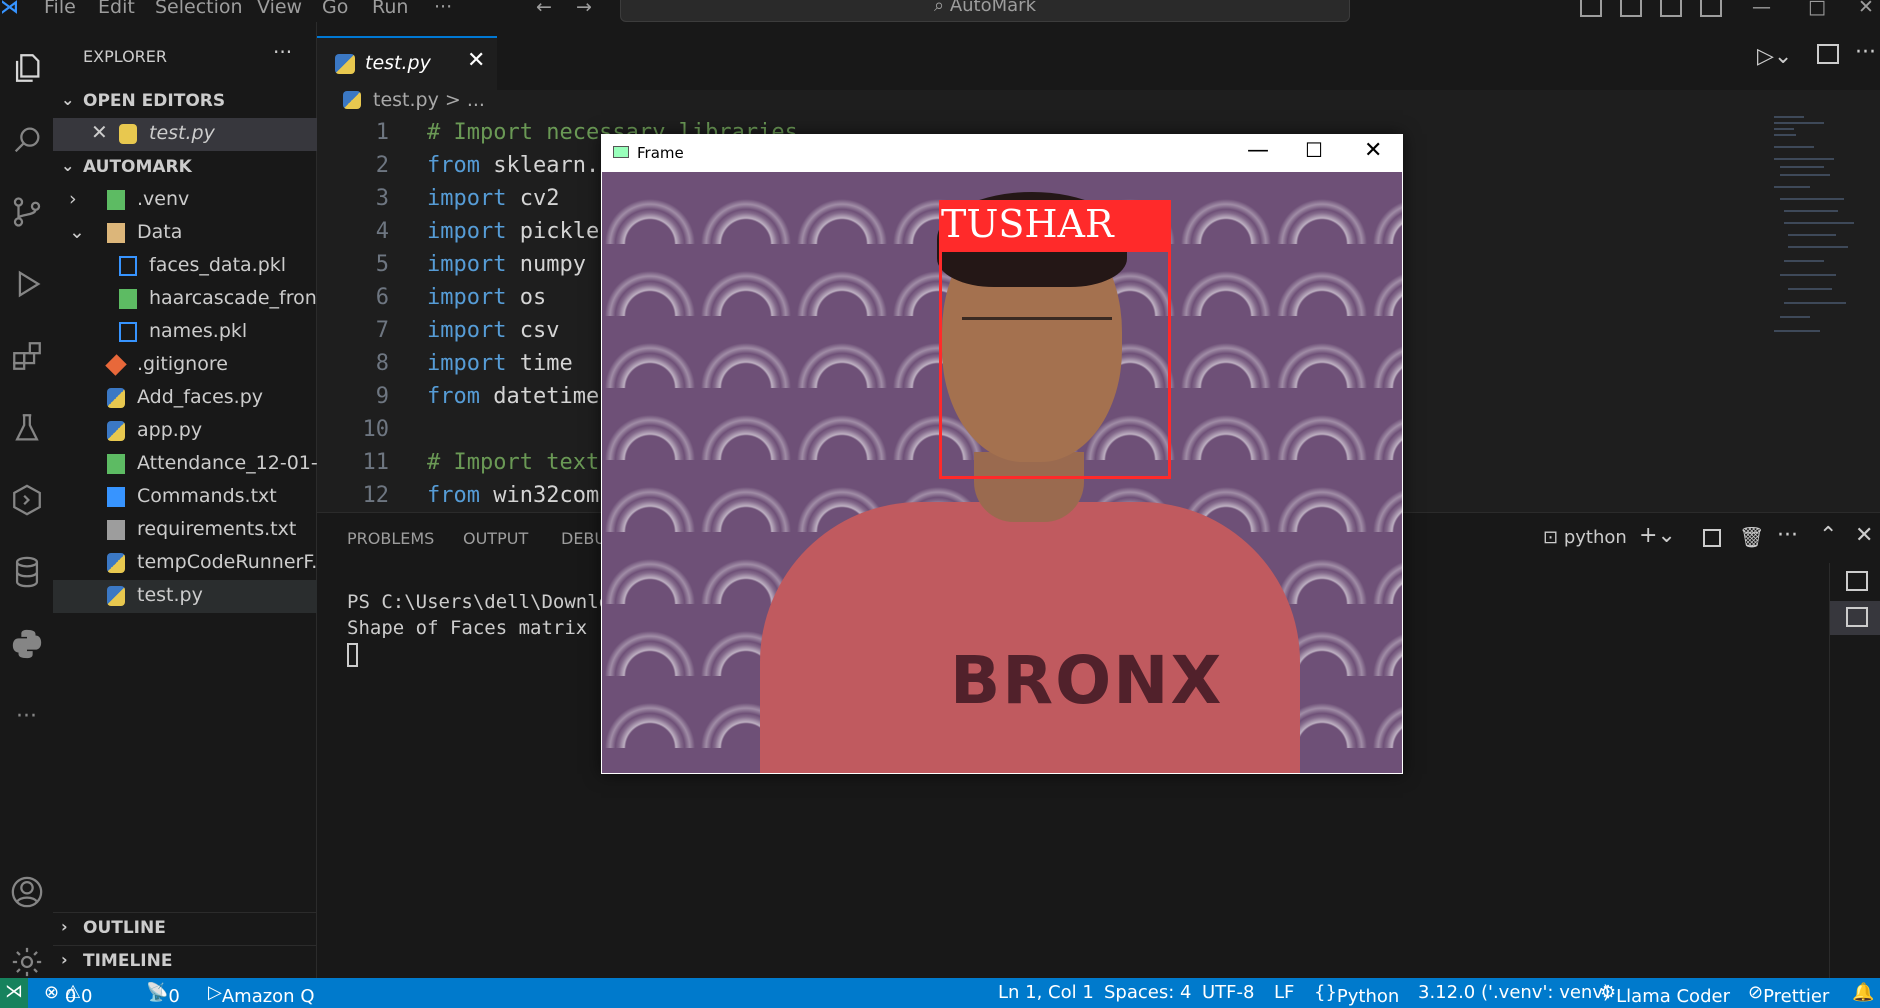 This screenshot has height=1008, width=1880. What do you see at coordinates (407, 64) in the screenshot?
I see `tab-test-py: test.py ✕` at bounding box center [407, 64].